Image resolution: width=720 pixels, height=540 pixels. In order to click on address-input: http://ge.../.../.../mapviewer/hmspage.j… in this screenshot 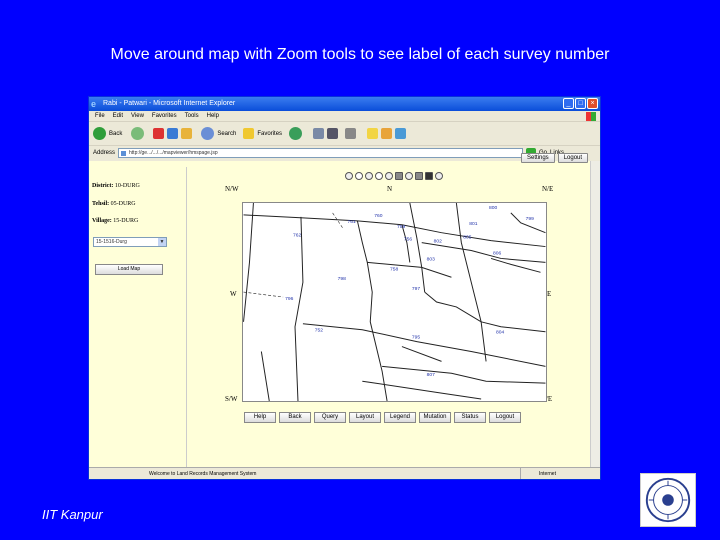, I will do `click(321, 153)`.